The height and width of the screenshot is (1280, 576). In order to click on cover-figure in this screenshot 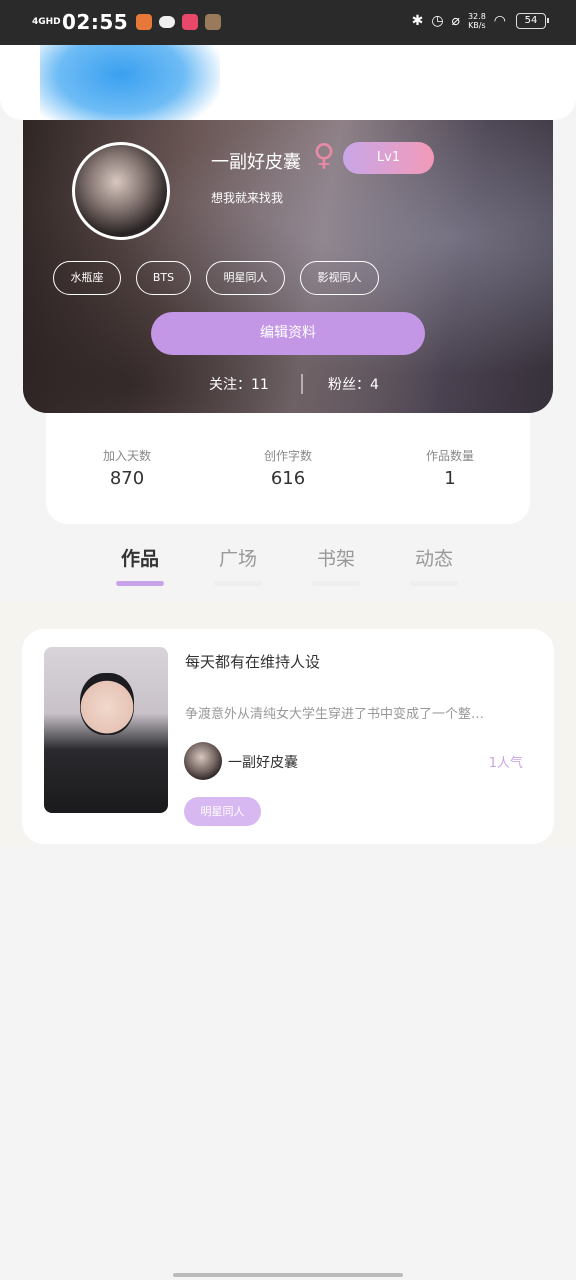, I will do `click(107, 704)`.